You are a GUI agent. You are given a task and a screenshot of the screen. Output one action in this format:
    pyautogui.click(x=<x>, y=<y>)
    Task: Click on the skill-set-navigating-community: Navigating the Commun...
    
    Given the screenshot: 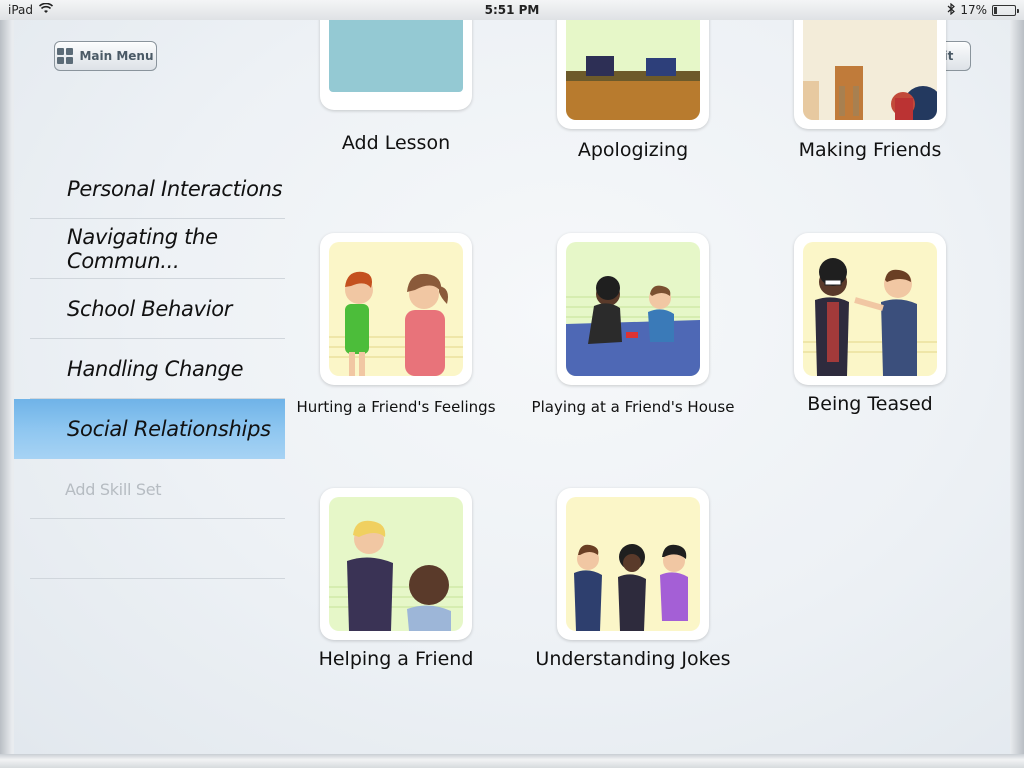 What is the action you would take?
    pyautogui.click(x=149, y=249)
    